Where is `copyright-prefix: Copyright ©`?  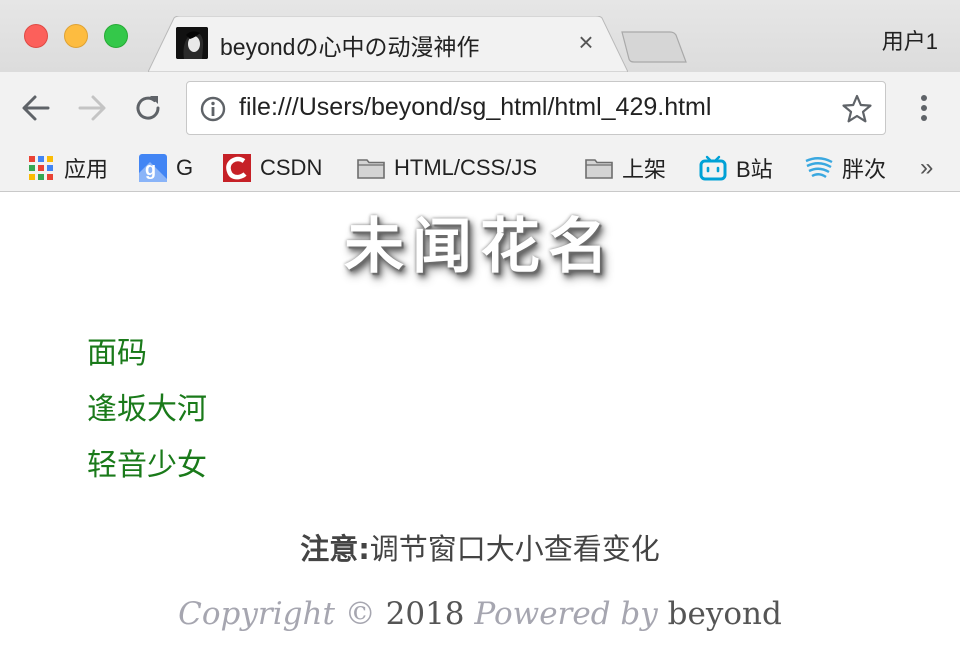 copyright-prefix: Copyright © is located at coordinates (277, 614).